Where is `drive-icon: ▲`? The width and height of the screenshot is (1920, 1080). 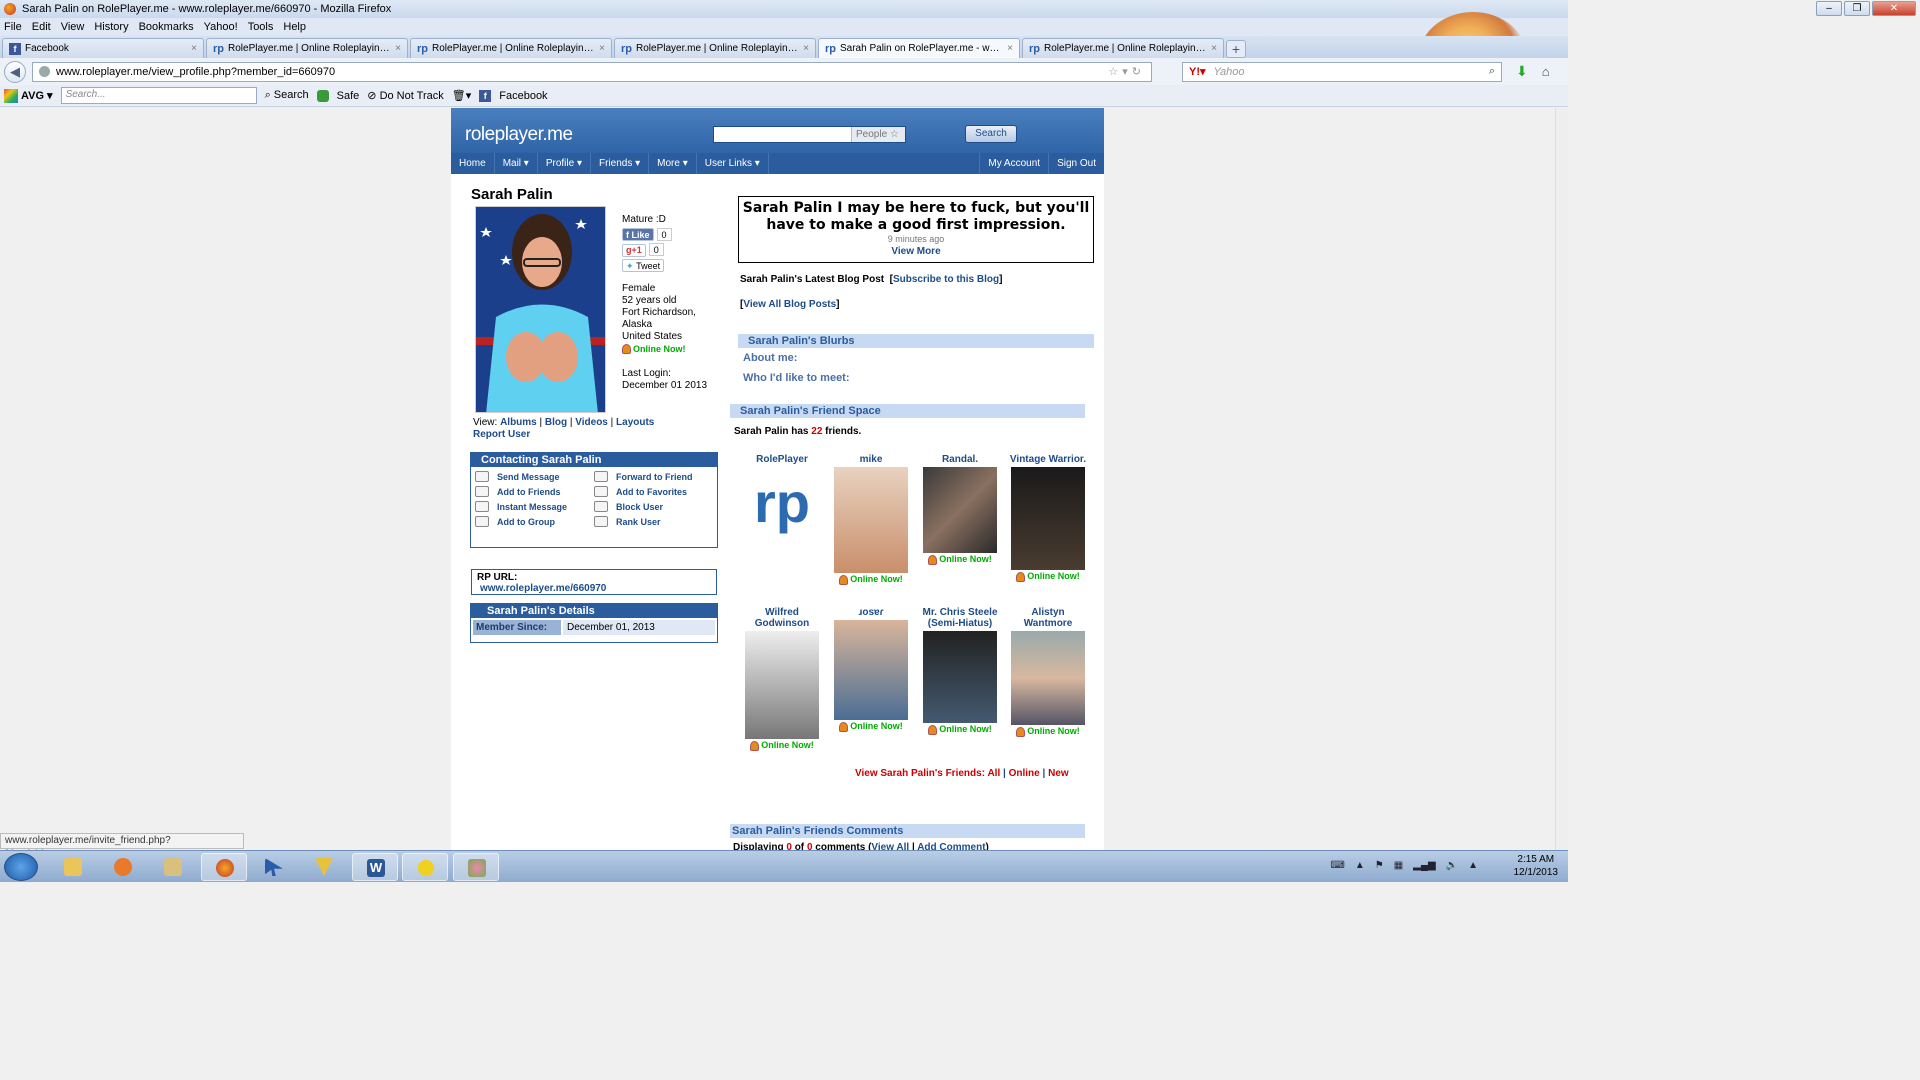 drive-icon: ▲ is located at coordinates (1473, 865).